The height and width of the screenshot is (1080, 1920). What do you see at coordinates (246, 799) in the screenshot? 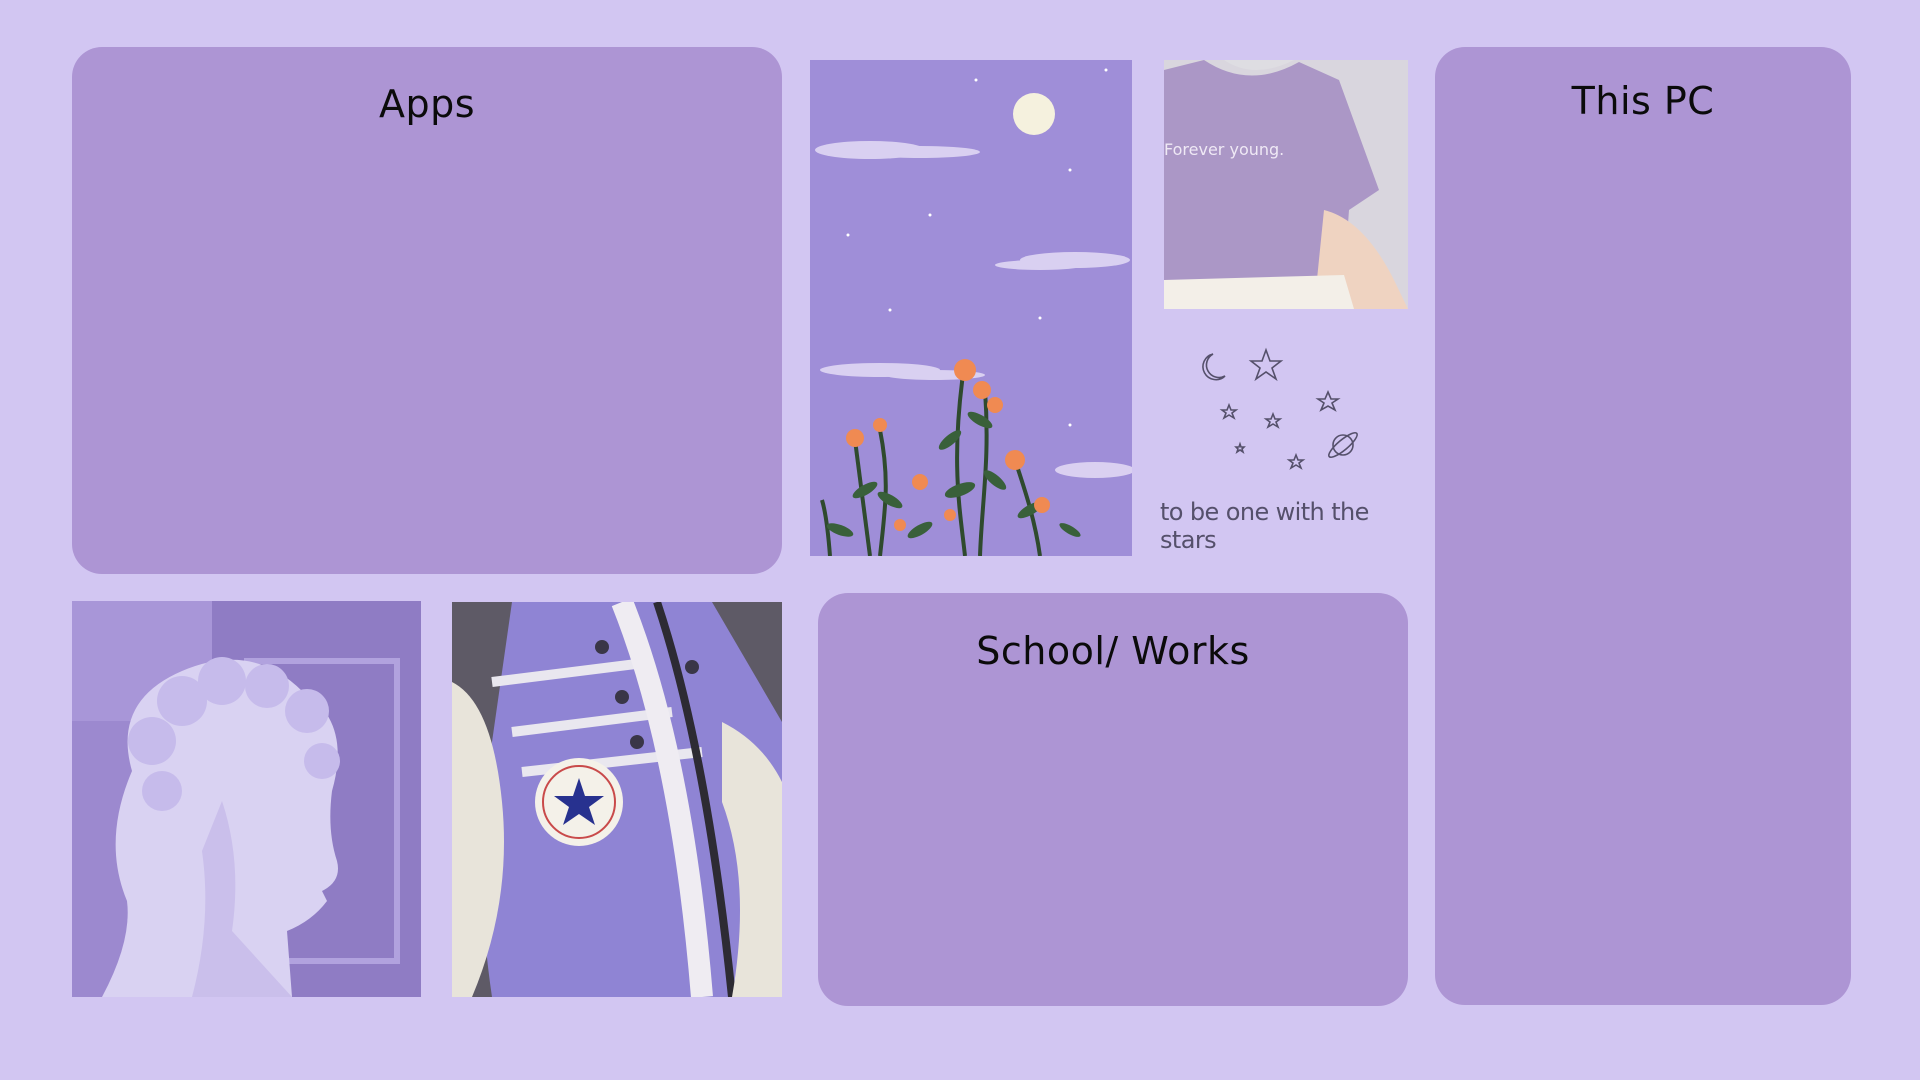
I see `statue-image` at bounding box center [246, 799].